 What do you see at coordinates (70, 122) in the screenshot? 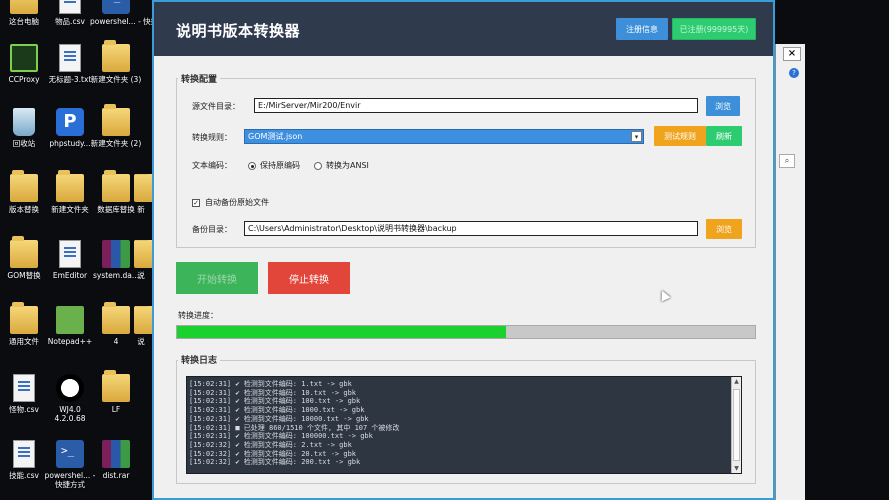
I see `phpstudy-icon: P` at bounding box center [70, 122].